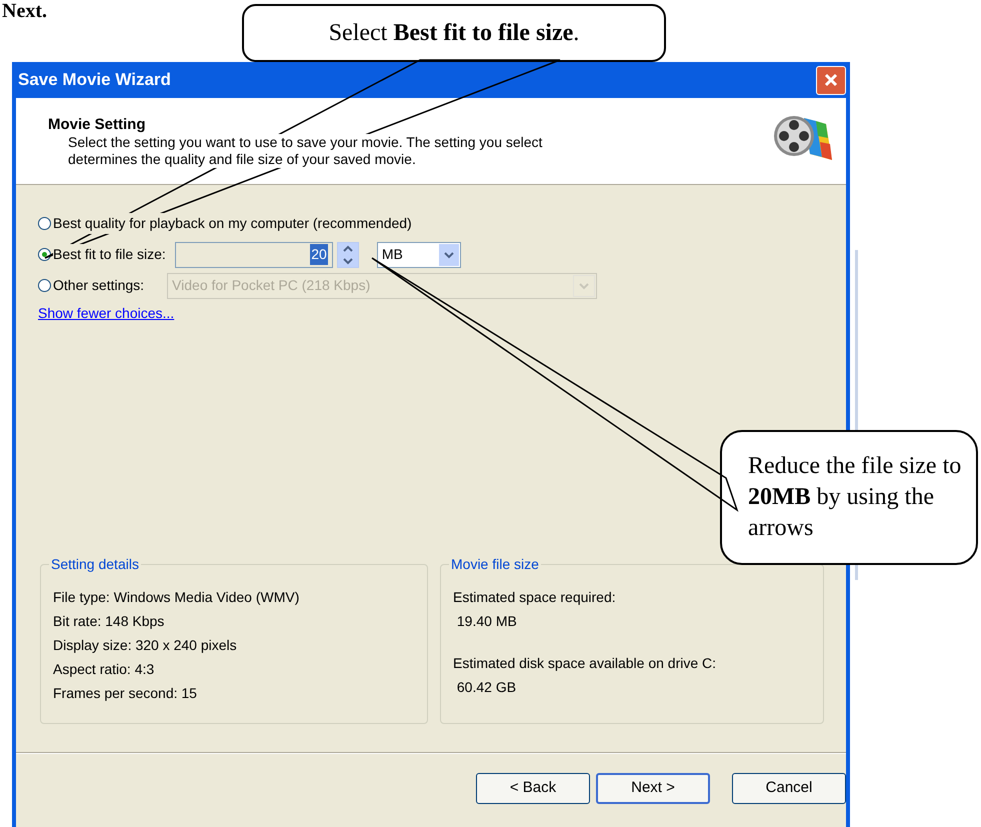 This screenshot has width=981, height=827. What do you see at coordinates (454, 33) in the screenshot?
I see `callout-text: Select Best fit to file size.` at bounding box center [454, 33].